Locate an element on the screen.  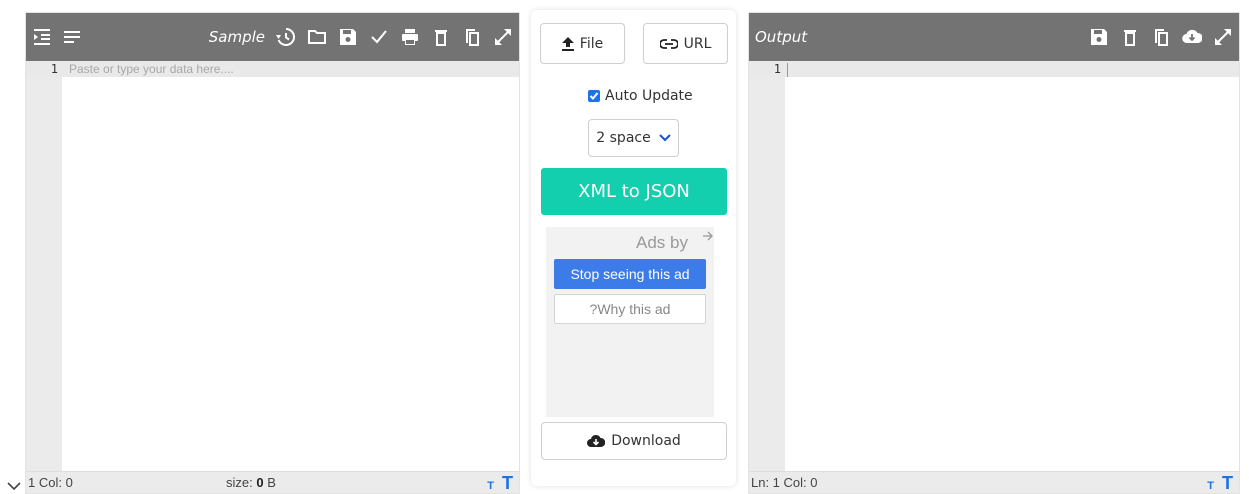
why-this-ad-button: ?Why this ad is located at coordinates (630, 309).